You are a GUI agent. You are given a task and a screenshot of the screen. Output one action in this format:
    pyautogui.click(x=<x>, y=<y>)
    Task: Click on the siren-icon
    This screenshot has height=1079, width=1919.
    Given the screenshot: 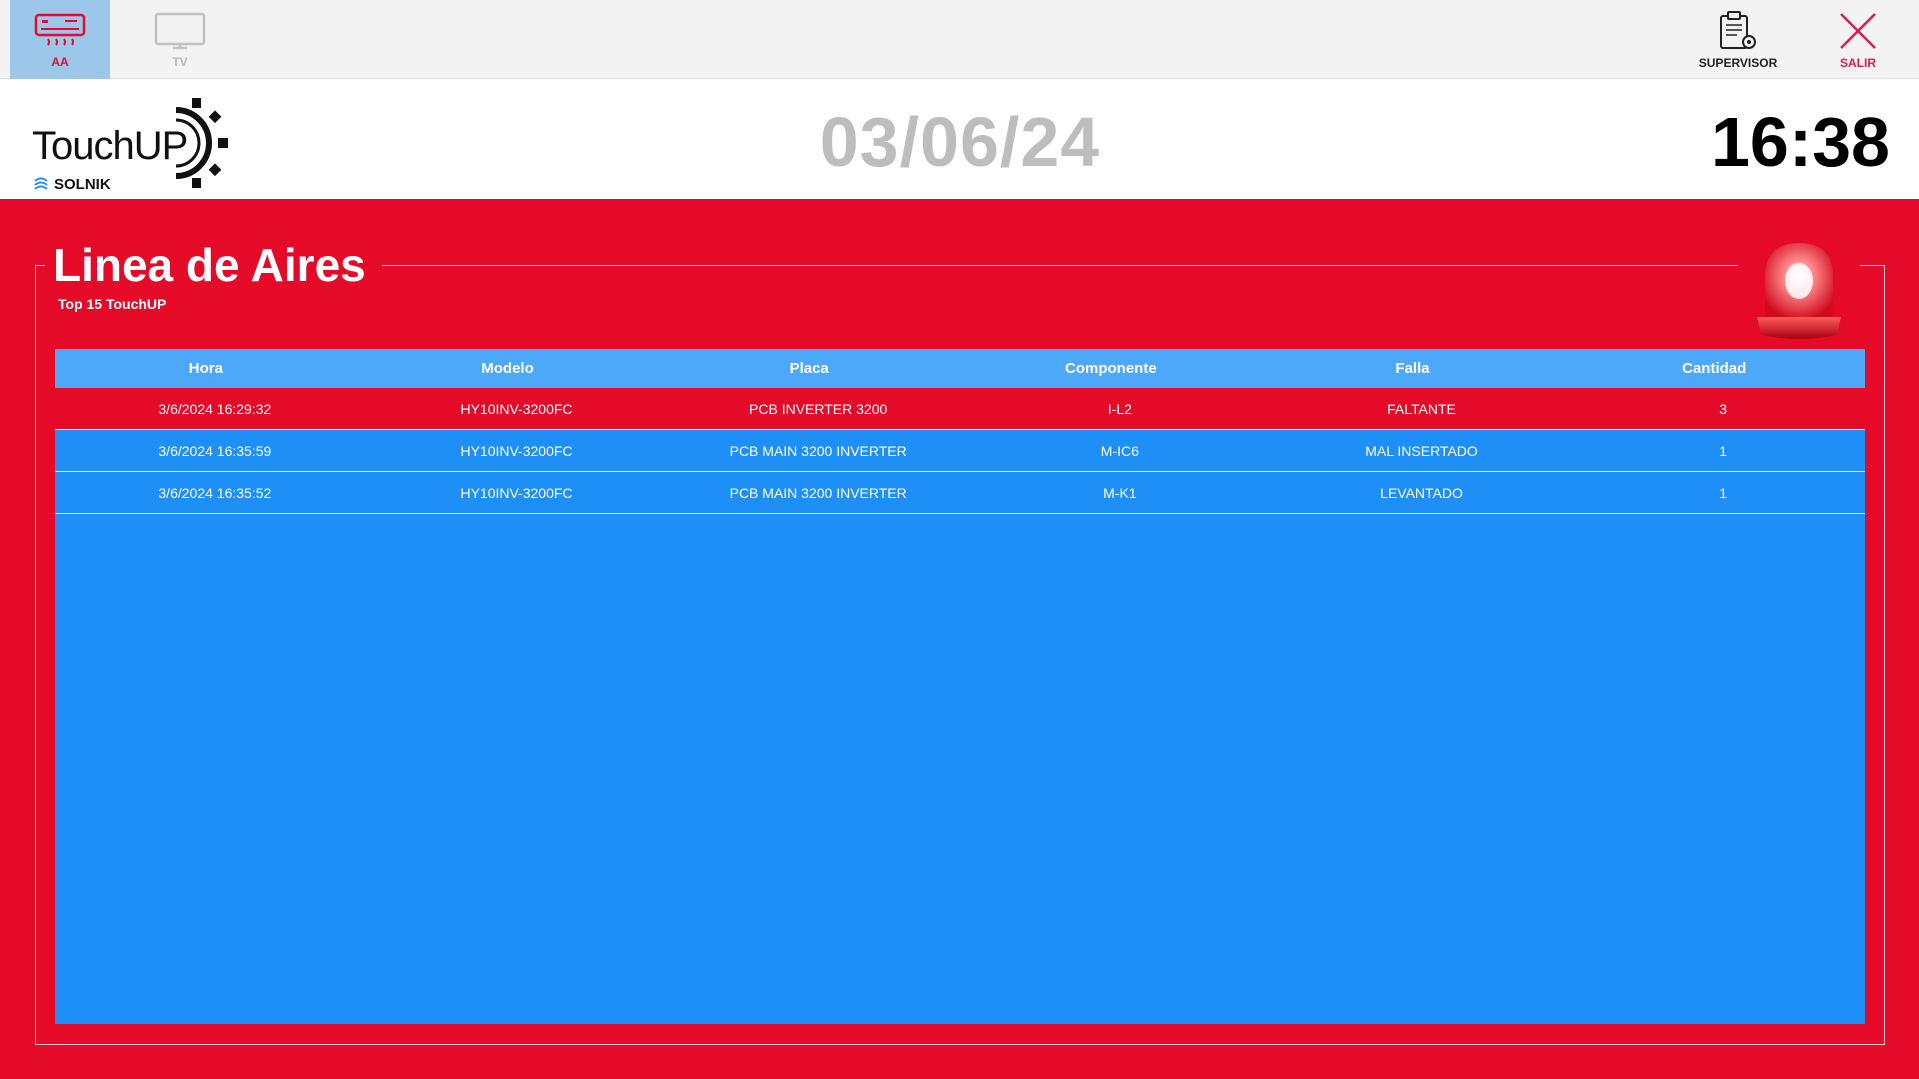 What is the action you would take?
    pyautogui.click(x=1799, y=291)
    